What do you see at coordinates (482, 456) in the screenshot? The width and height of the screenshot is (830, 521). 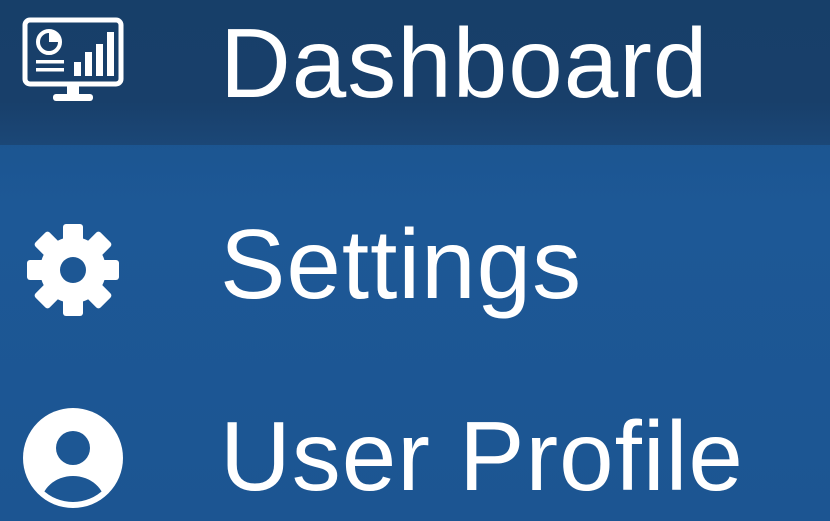 I see `nav-label-user-profile: User Profile` at bounding box center [482, 456].